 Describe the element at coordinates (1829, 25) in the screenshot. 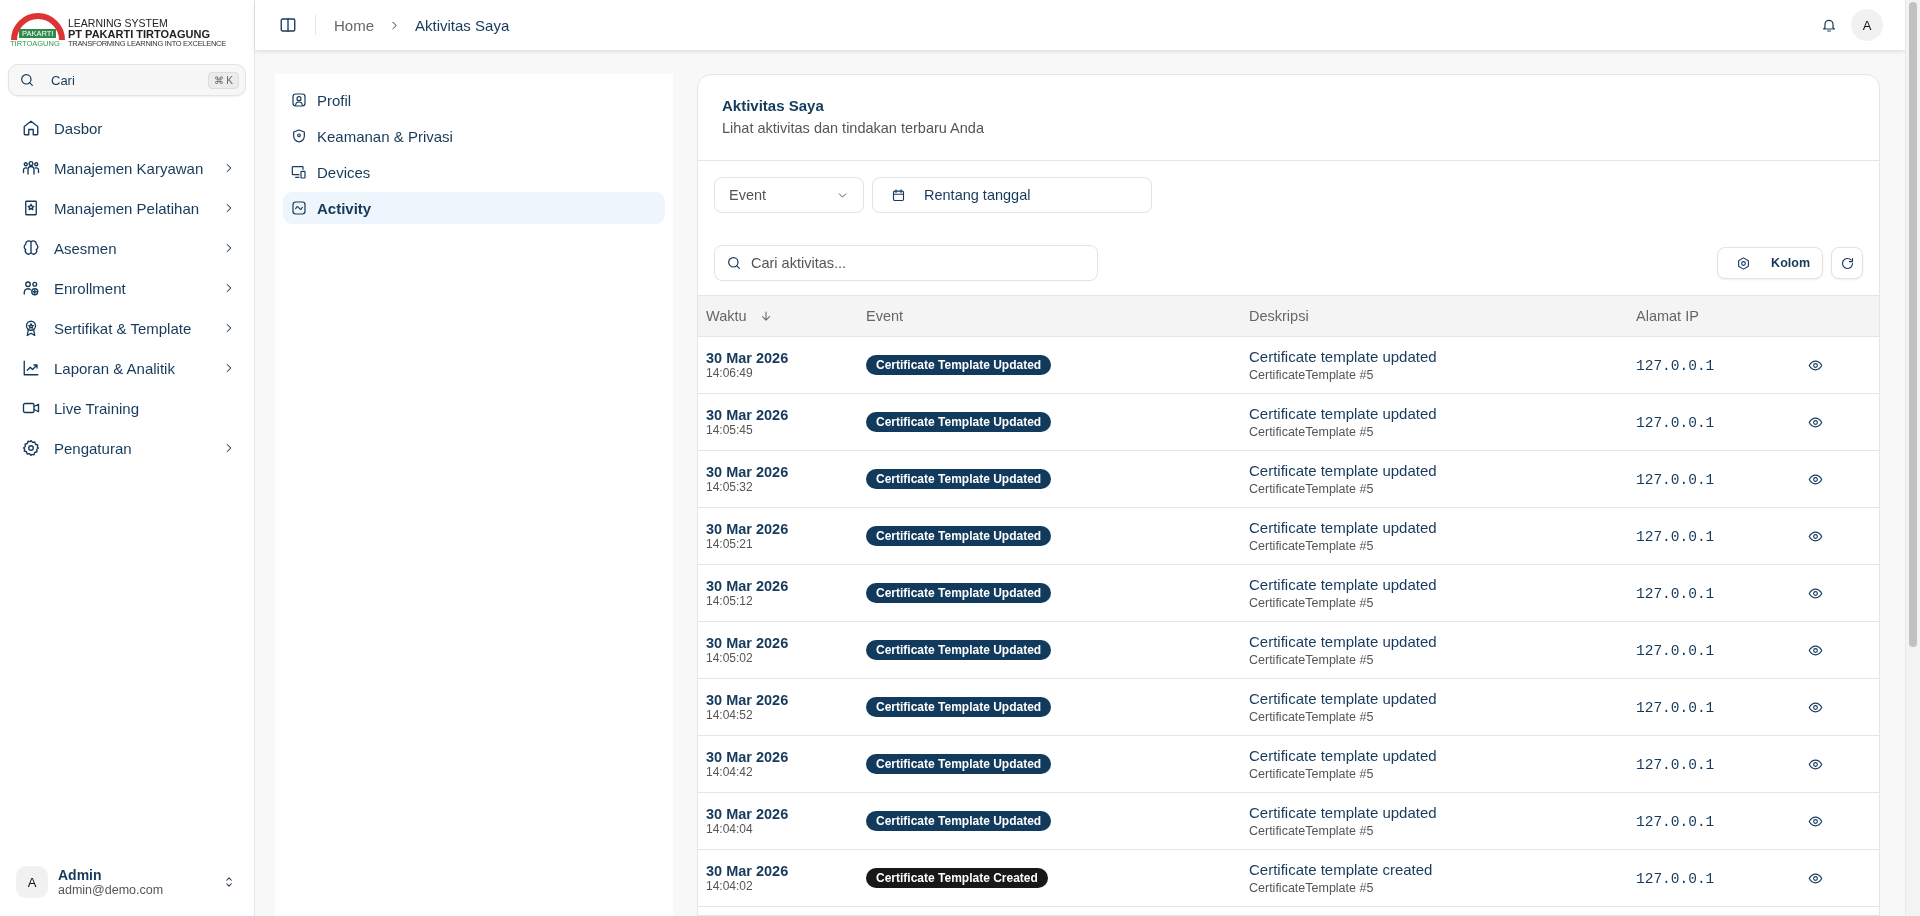

I see `bell-icon` at that location.